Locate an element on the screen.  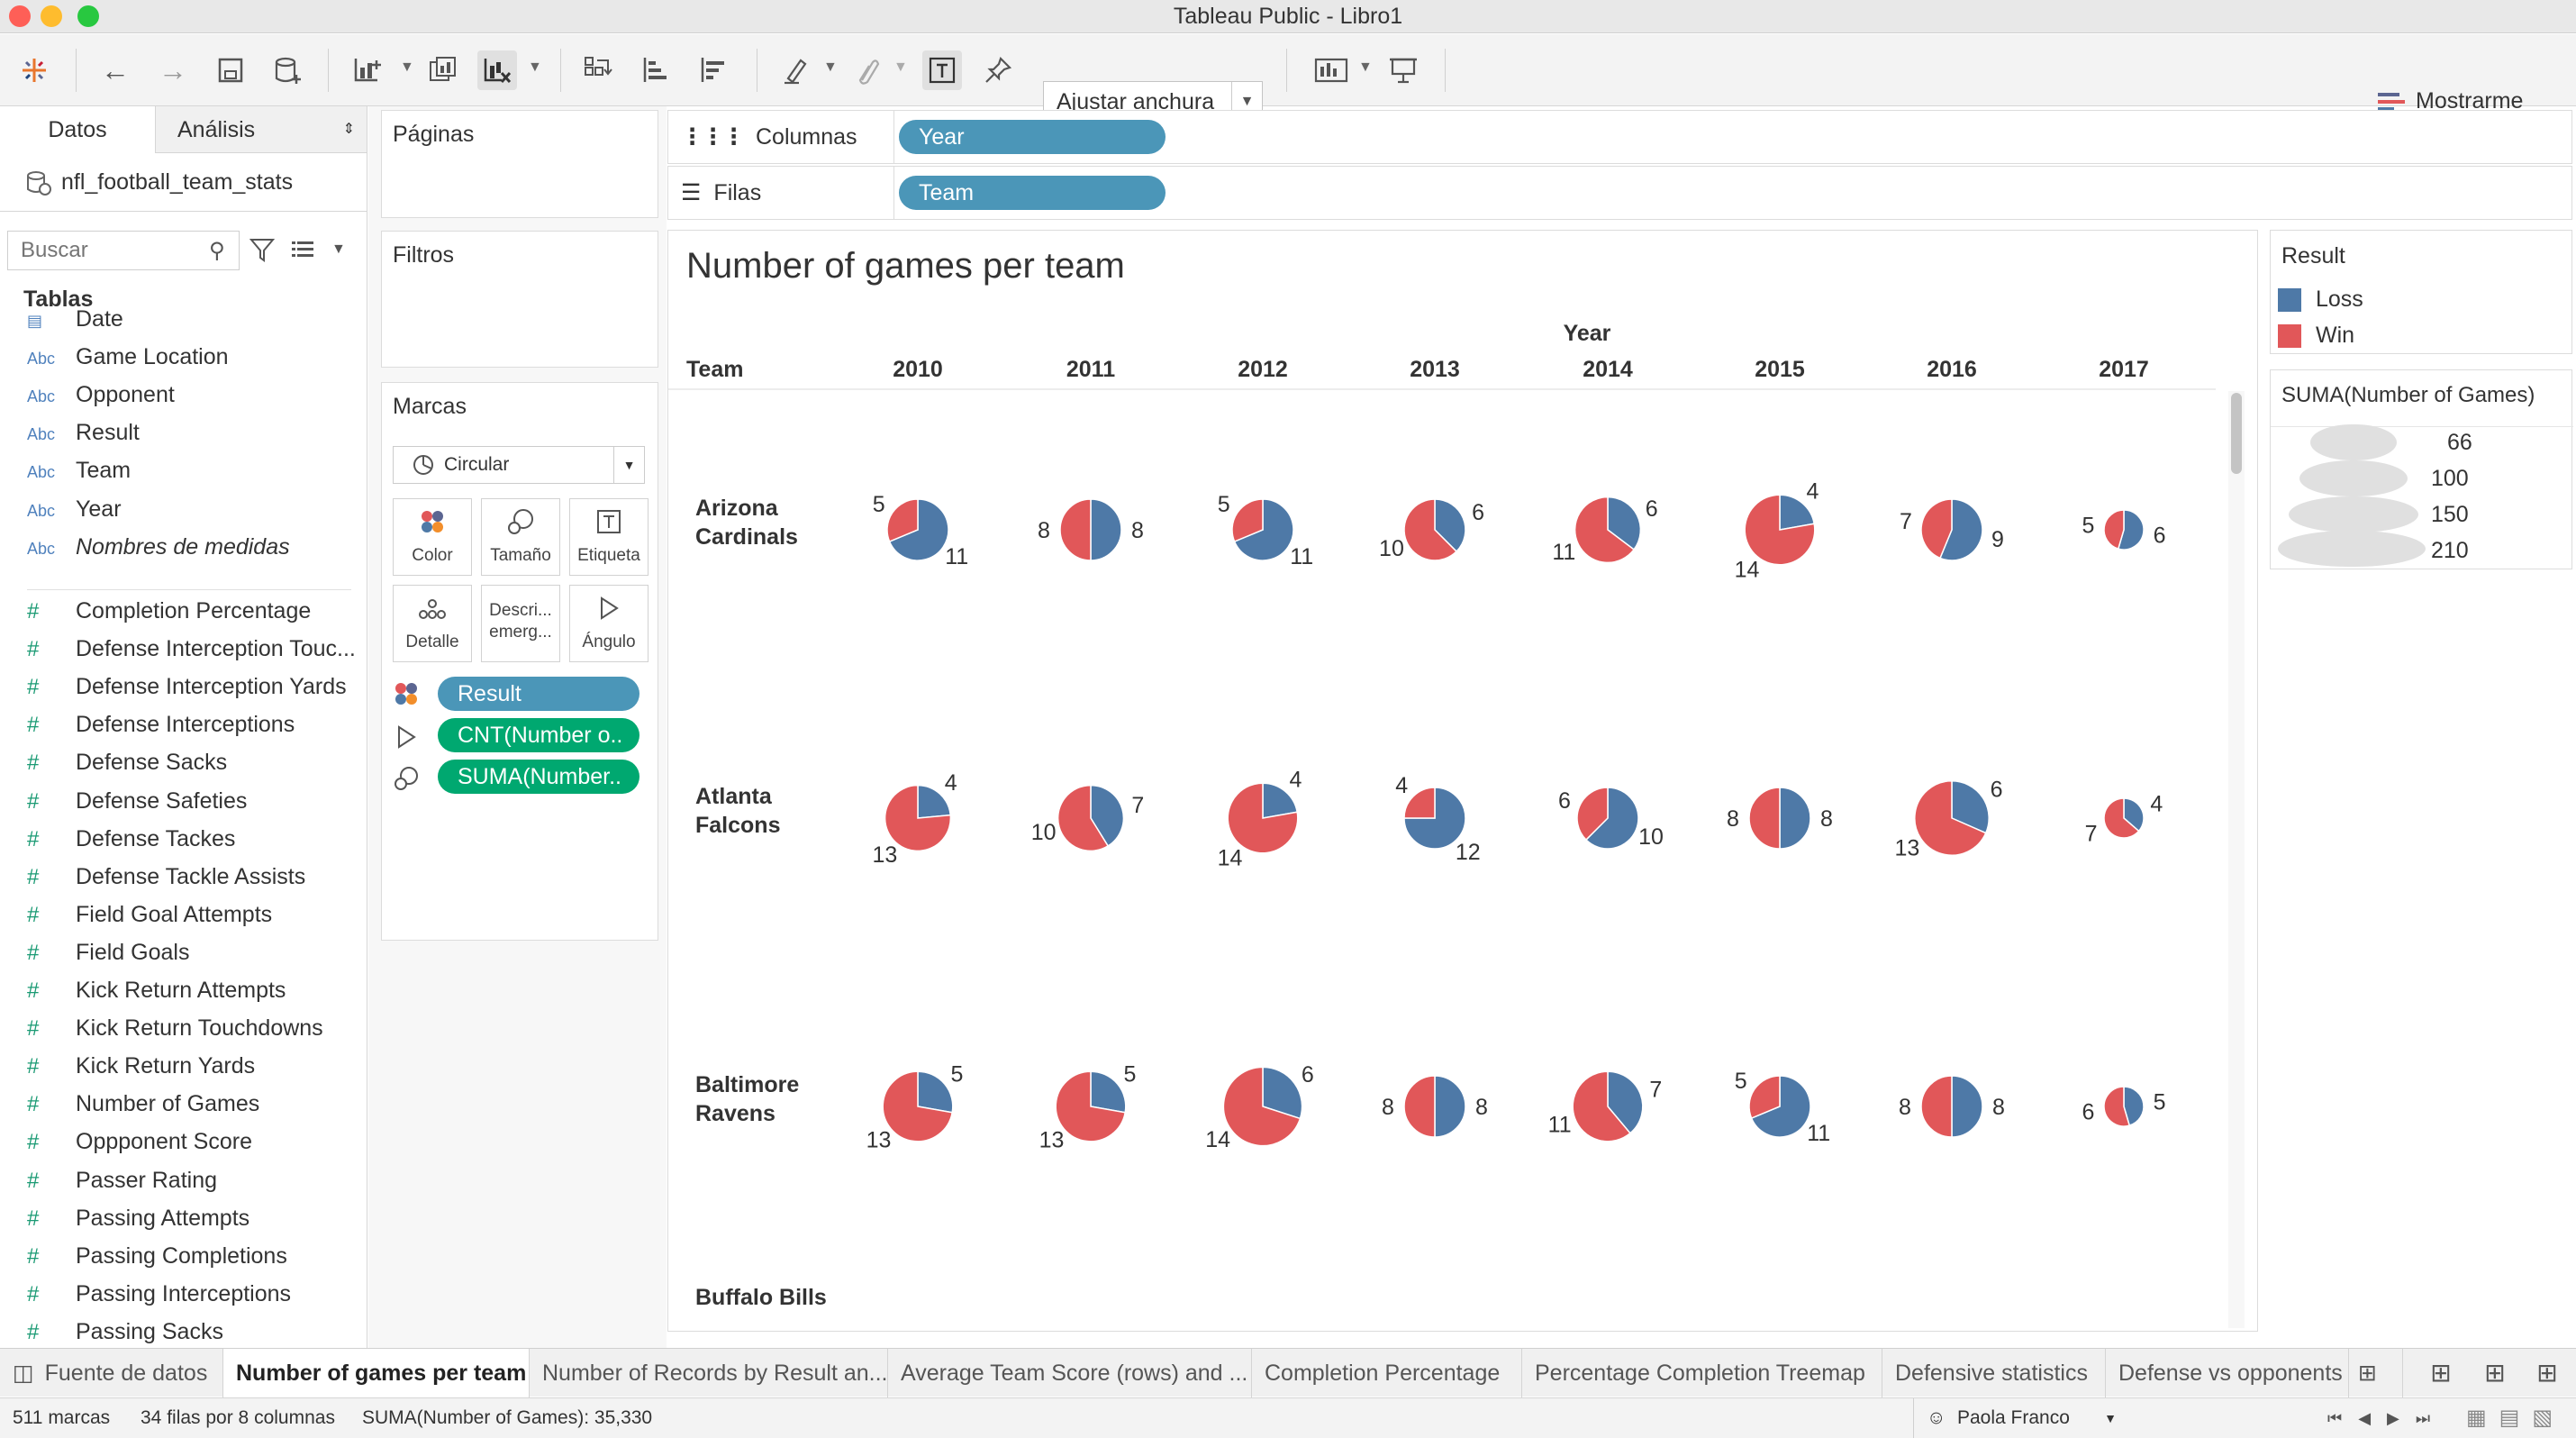
field-kick-return-attempts: # Kick Return Attempts is located at coordinates (156, 990).